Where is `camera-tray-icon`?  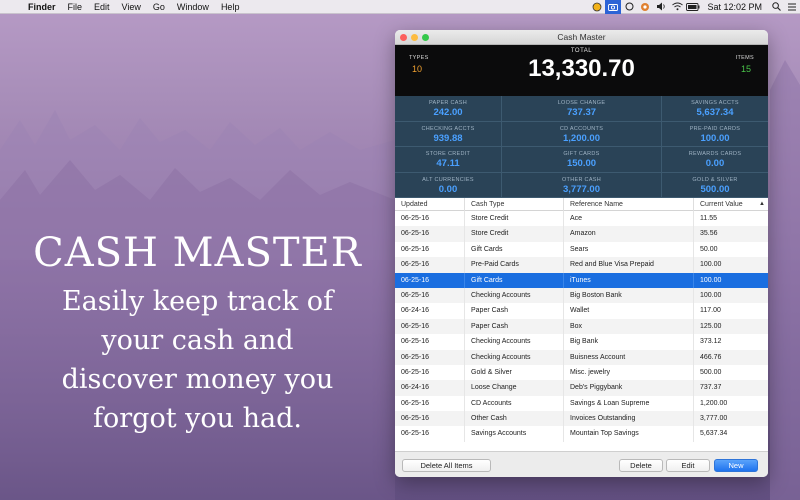 camera-tray-icon is located at coordinates (613, 7).